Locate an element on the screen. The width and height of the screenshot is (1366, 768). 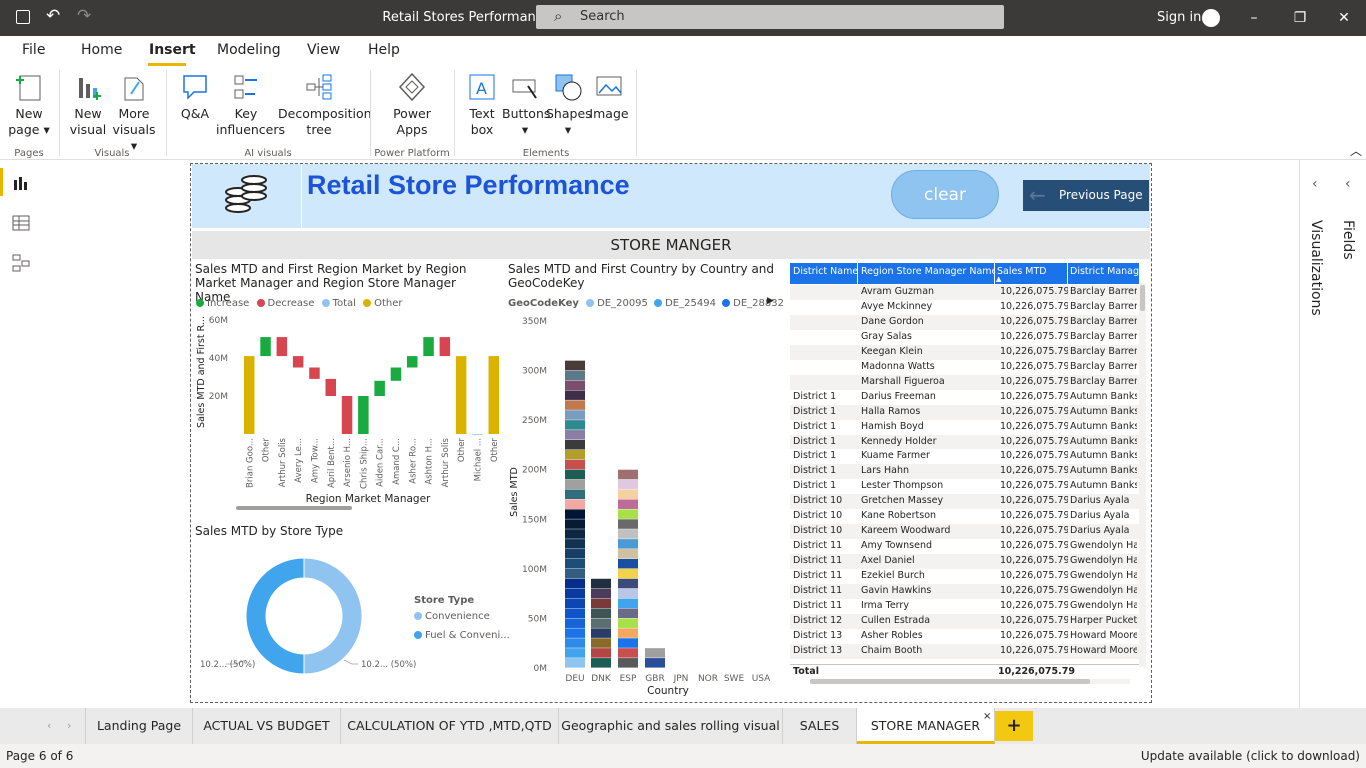
tab-calculation: CALCULATION OF YTD ,MTD,QTD is located at coordinates (450, 726).